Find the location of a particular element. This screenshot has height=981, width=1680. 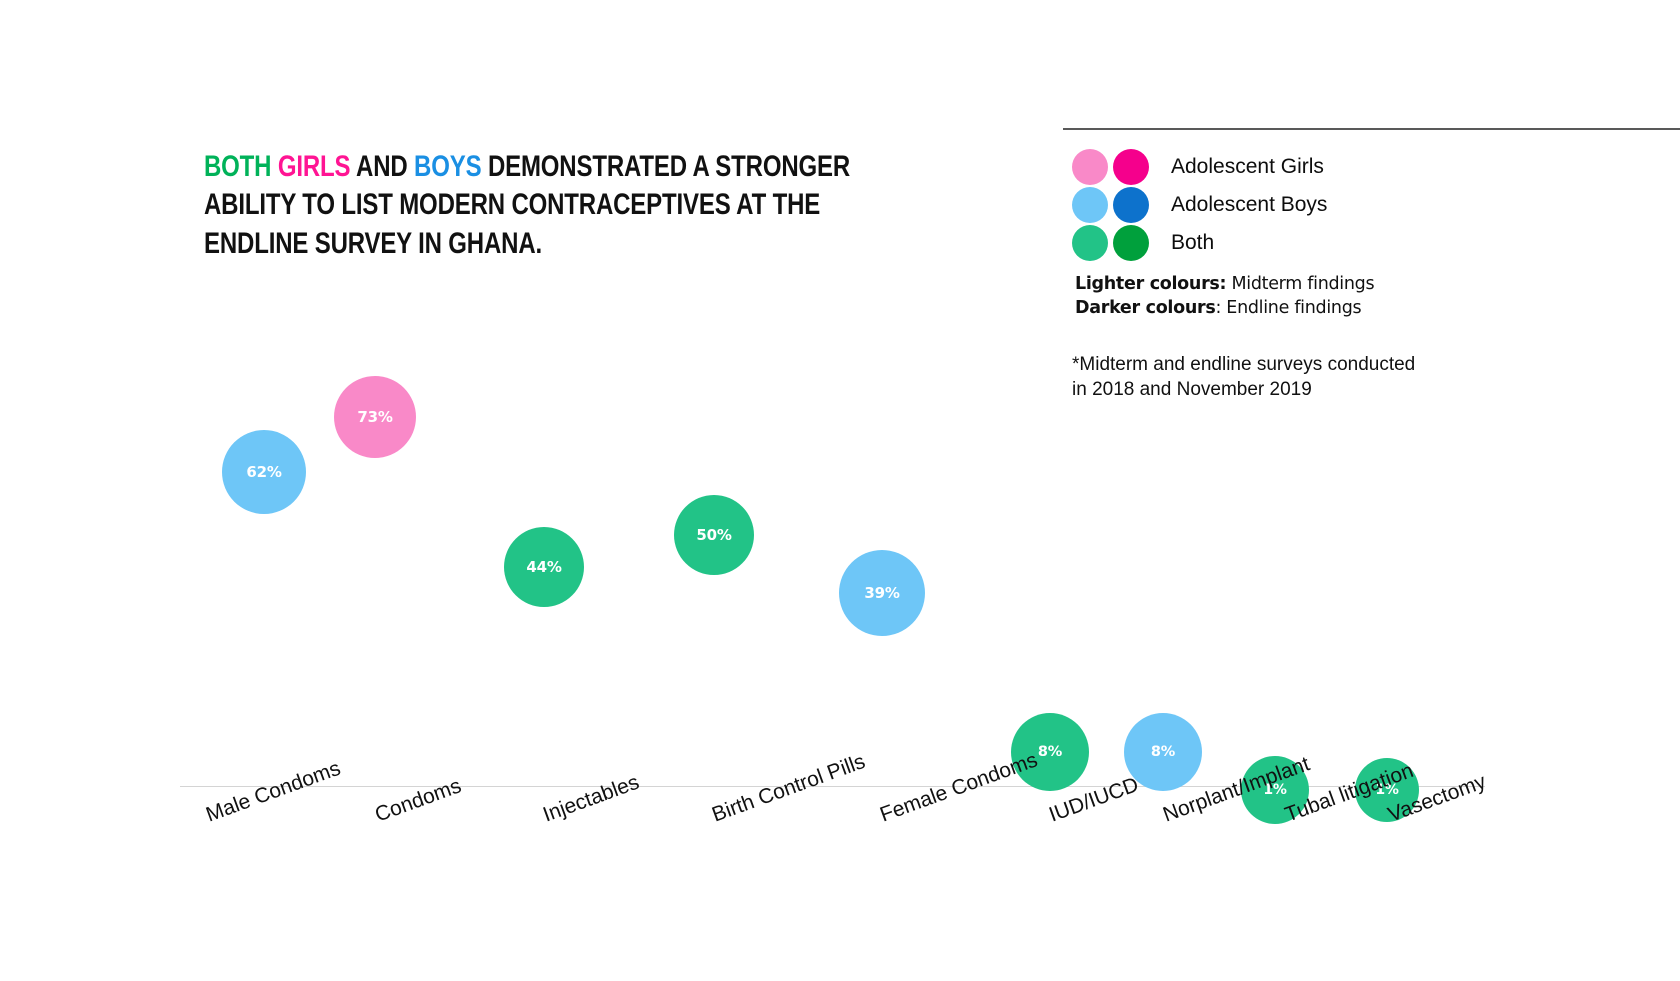

bubble-female-condoms: 39% is located at coordinates (882, 593).